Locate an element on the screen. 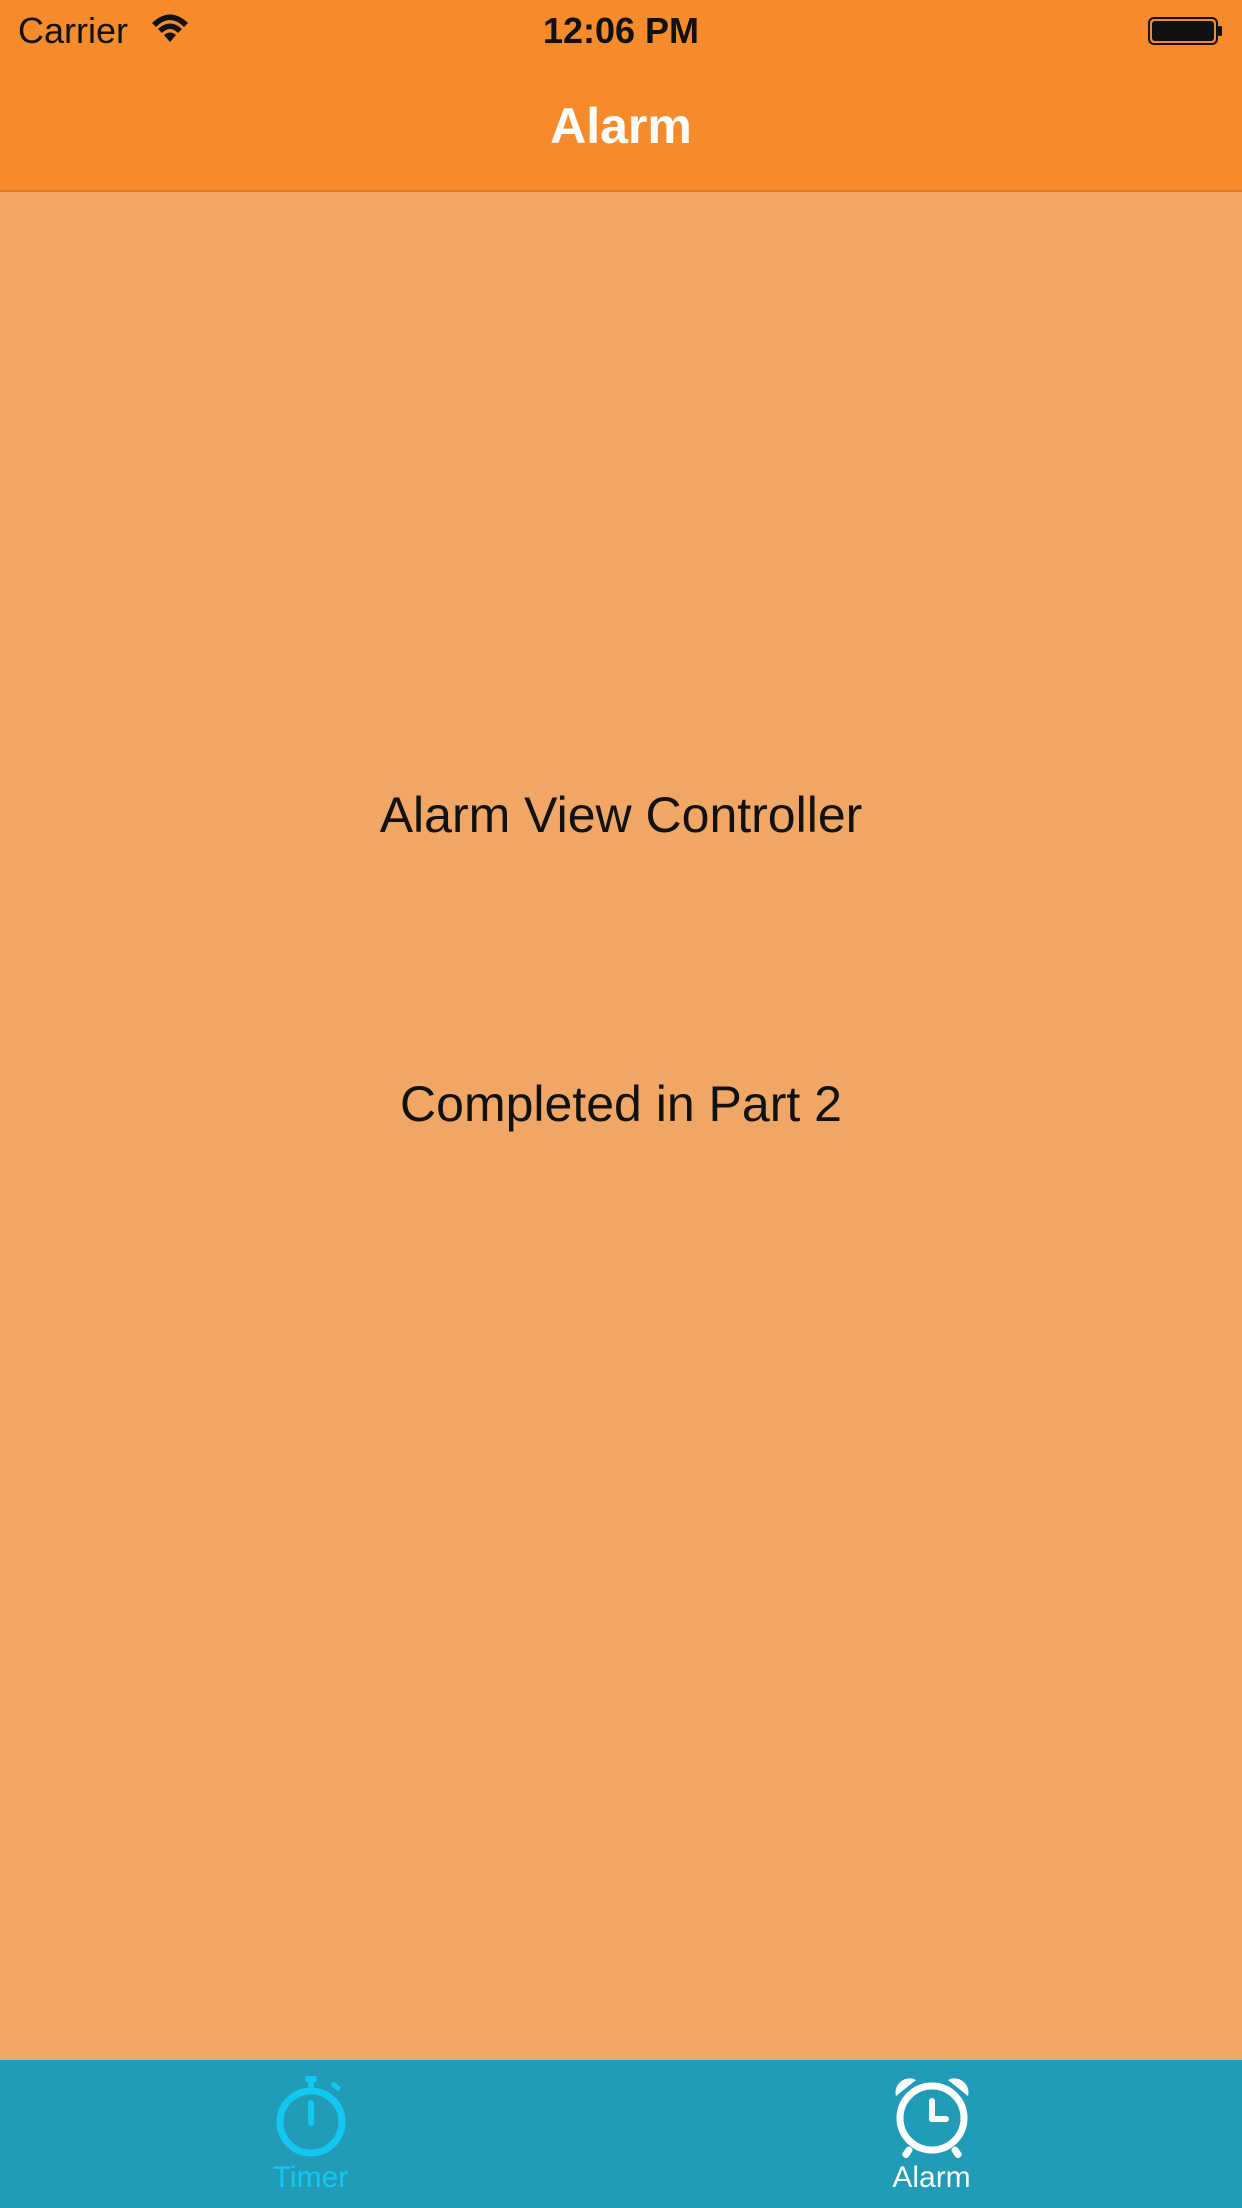 The height and width of the screenshot is (2208, 1242). status-bar: Carrier 12:06 PM is located at coordinates (621, 31).